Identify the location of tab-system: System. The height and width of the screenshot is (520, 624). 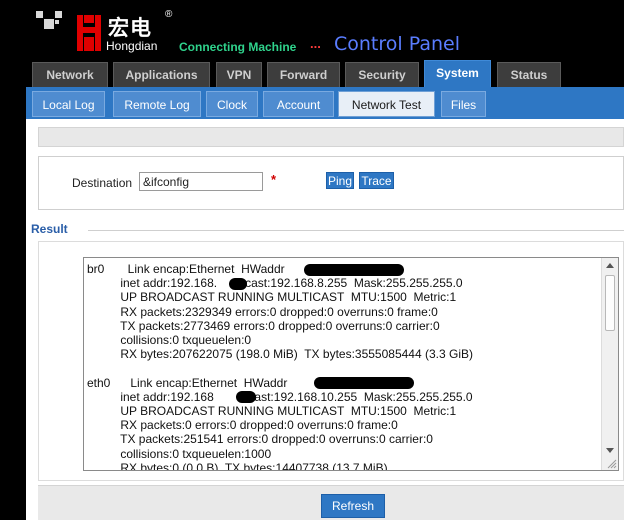
(457, 73).